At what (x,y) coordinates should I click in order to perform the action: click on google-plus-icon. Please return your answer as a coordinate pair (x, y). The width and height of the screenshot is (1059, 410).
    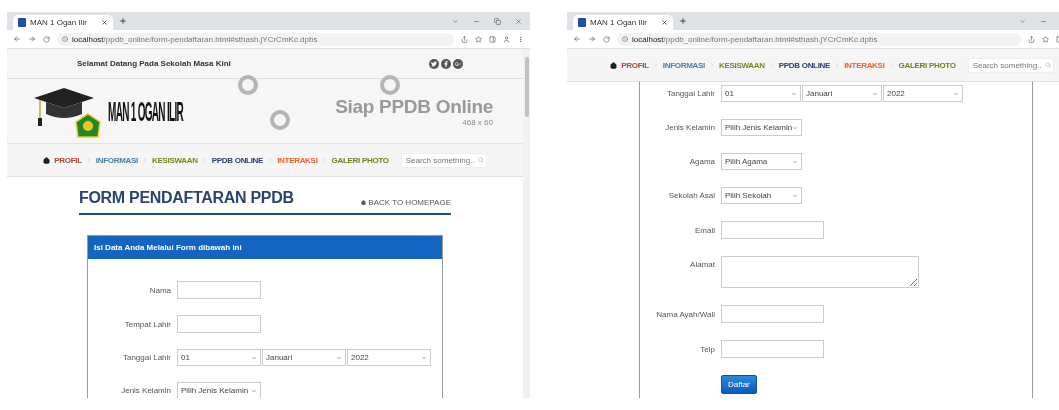
    Looking at the image, I should click on (458, 63).